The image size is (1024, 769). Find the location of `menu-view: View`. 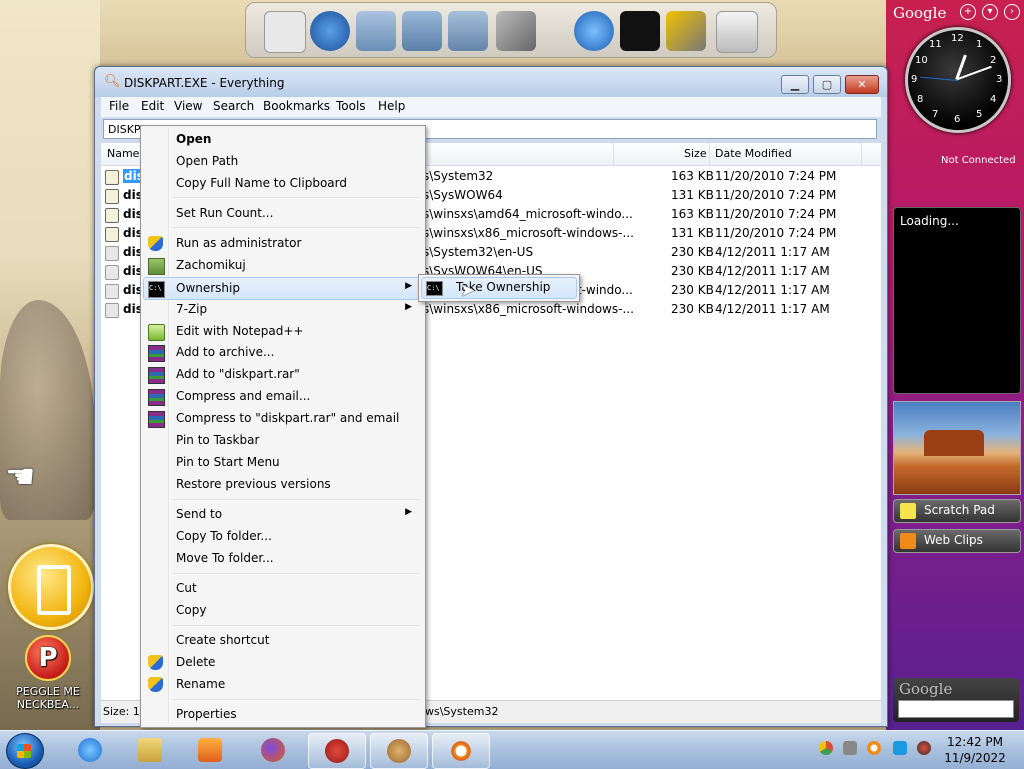

menu-view: View is located at coordinates (188, 106).